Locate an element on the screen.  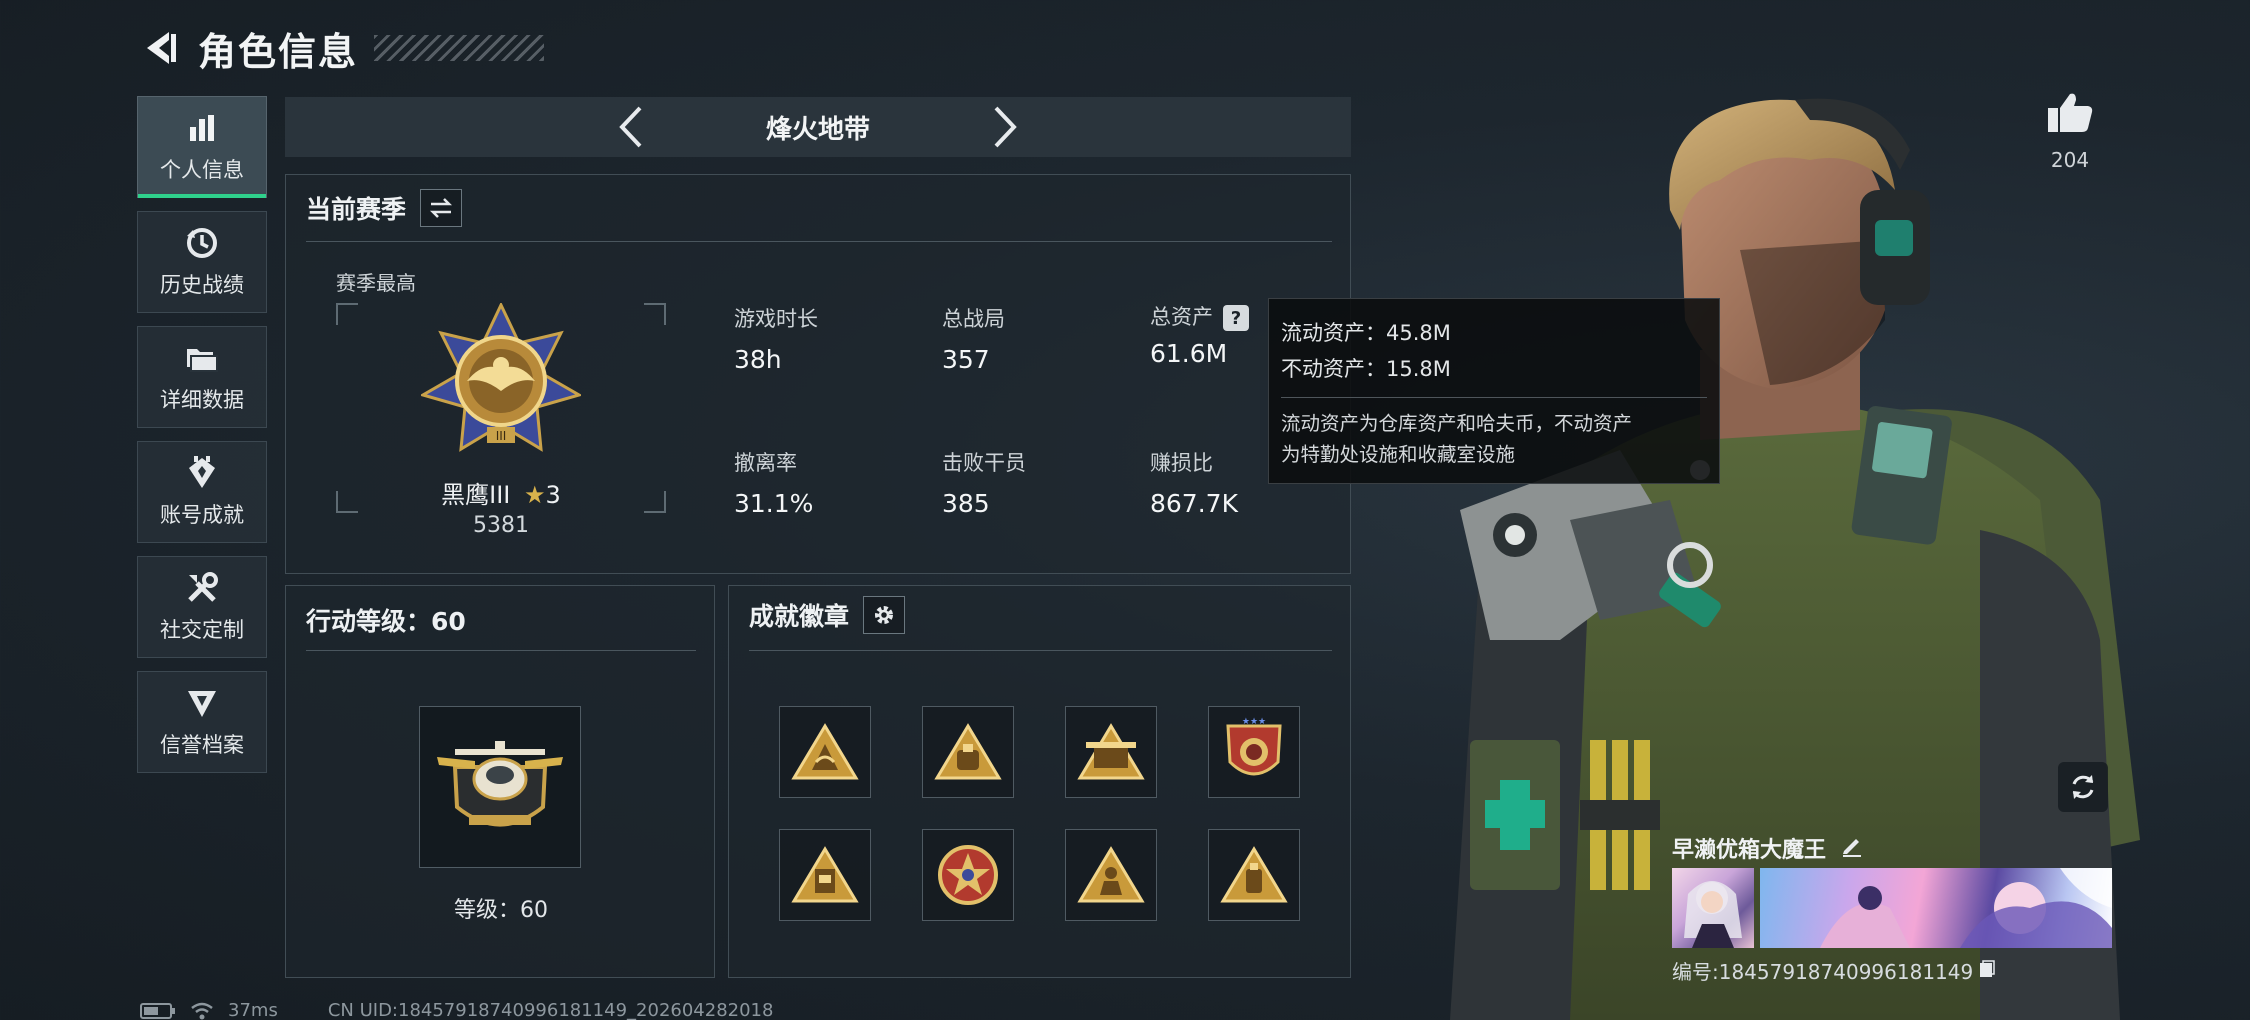
map-selector: 烽火地带 is located at coordinates (818, 127).